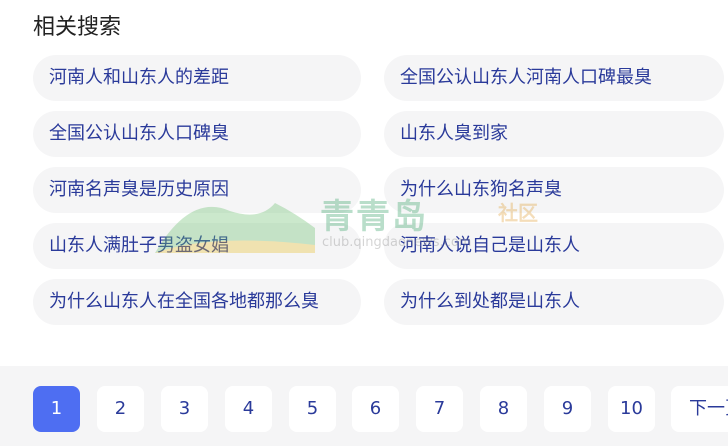 This screenshot has height=446, width=728. I want to click on related-search-chip: 山东人满肚子男盗女娼, so click(197, 246).